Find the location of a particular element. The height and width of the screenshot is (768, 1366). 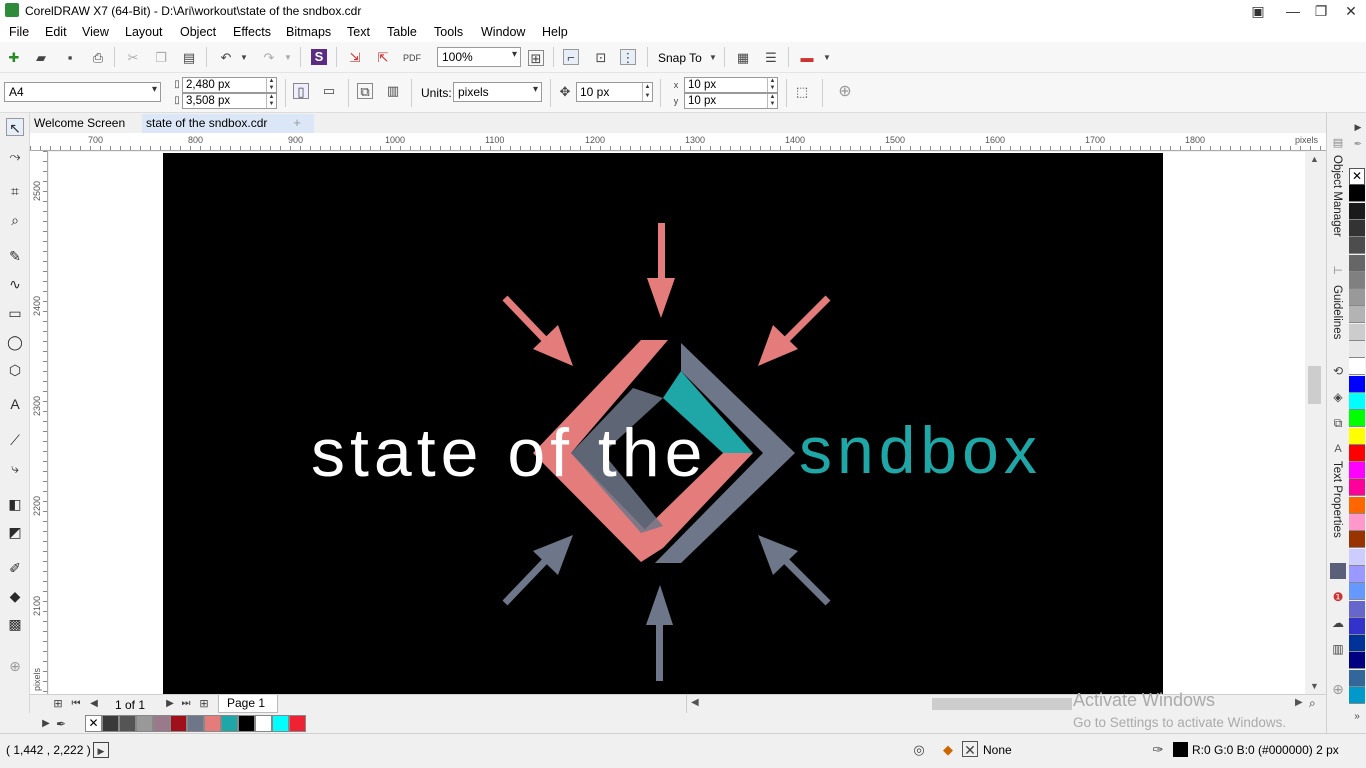

scroll-up-icon: ▲ is located at coordinates (1314, 159).